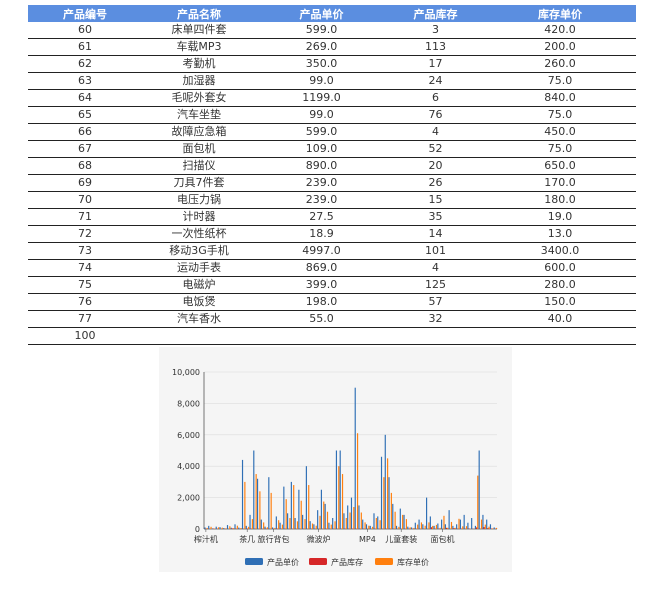 The width and height of the screenshot is (648, 589). Describe the element at coordinates (332, 234) in the screenshot. I see `table-row: 72 一次性纸杯 18.9 14 13.0` at that location.